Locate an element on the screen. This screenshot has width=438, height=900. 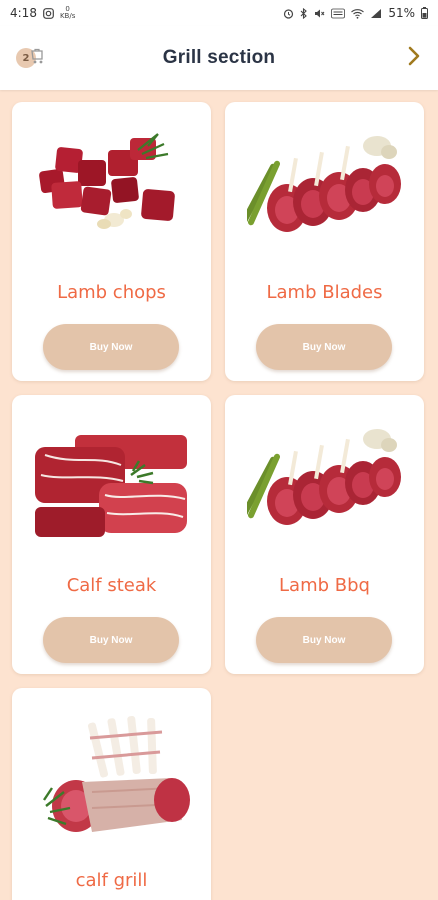
product-name: calf grill is located at coordinates (111, 880).